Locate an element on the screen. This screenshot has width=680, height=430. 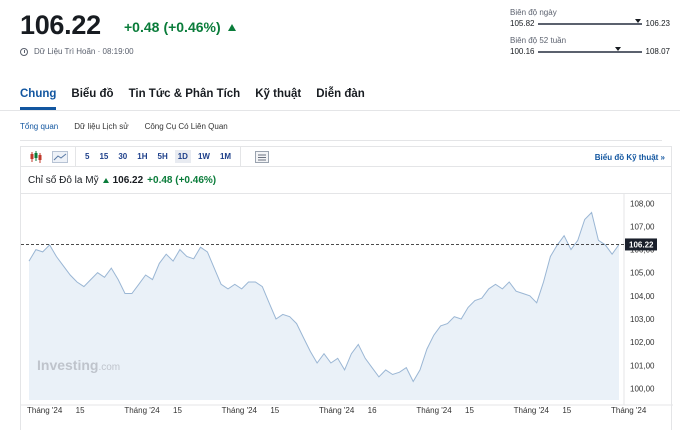
subtab-related-tools: Công Cụ Có Liên Quan is located at coordinates (186, 126).